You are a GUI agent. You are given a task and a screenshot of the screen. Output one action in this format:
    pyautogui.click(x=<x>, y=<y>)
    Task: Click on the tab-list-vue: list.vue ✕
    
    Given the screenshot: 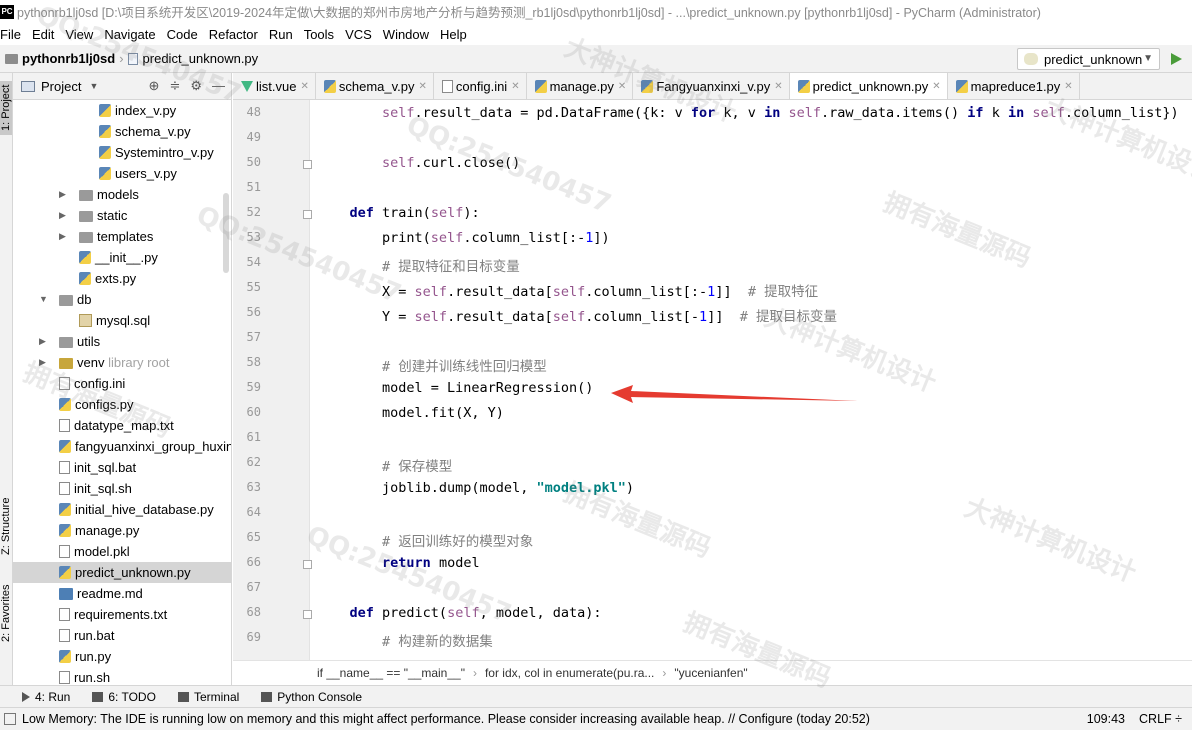 What is the action you would take?
    pyautogui.click(x=274, y=86)
    